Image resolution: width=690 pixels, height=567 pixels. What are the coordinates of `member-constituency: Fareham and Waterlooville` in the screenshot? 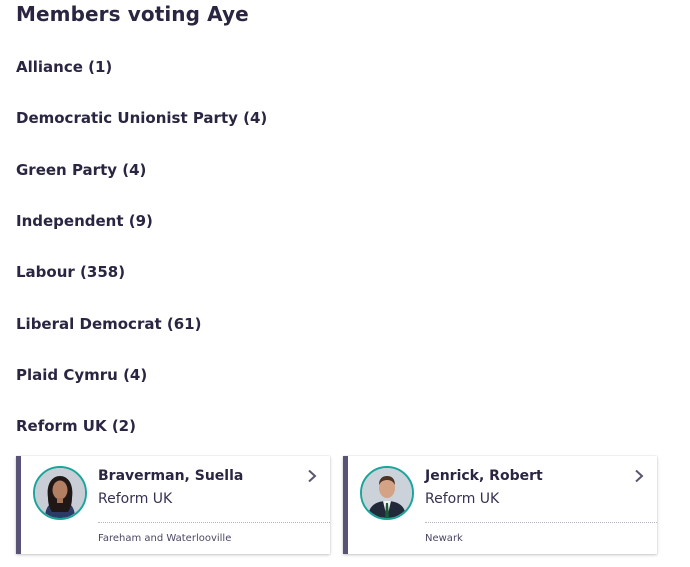 It's located at (165, 538).